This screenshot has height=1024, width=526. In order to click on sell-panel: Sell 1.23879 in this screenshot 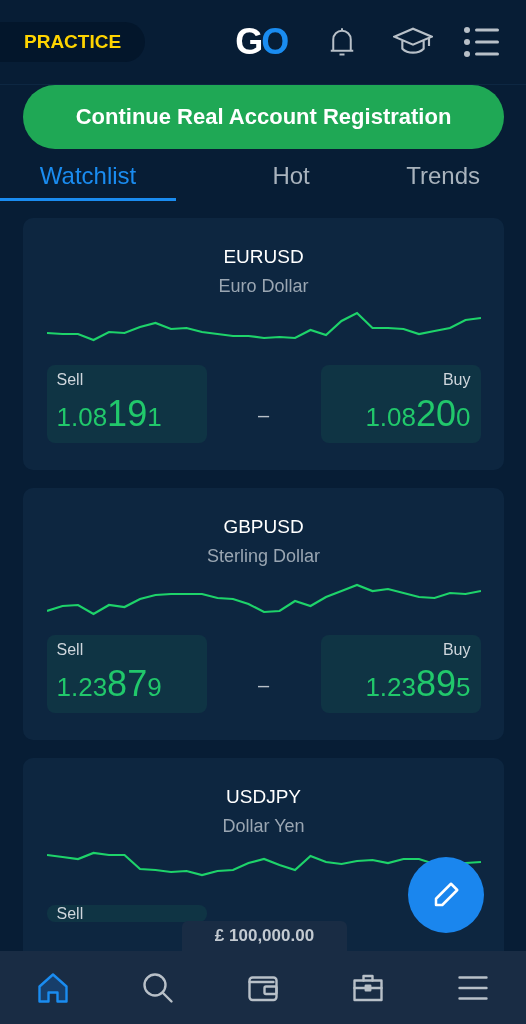, I will do `click(126, 674)`.